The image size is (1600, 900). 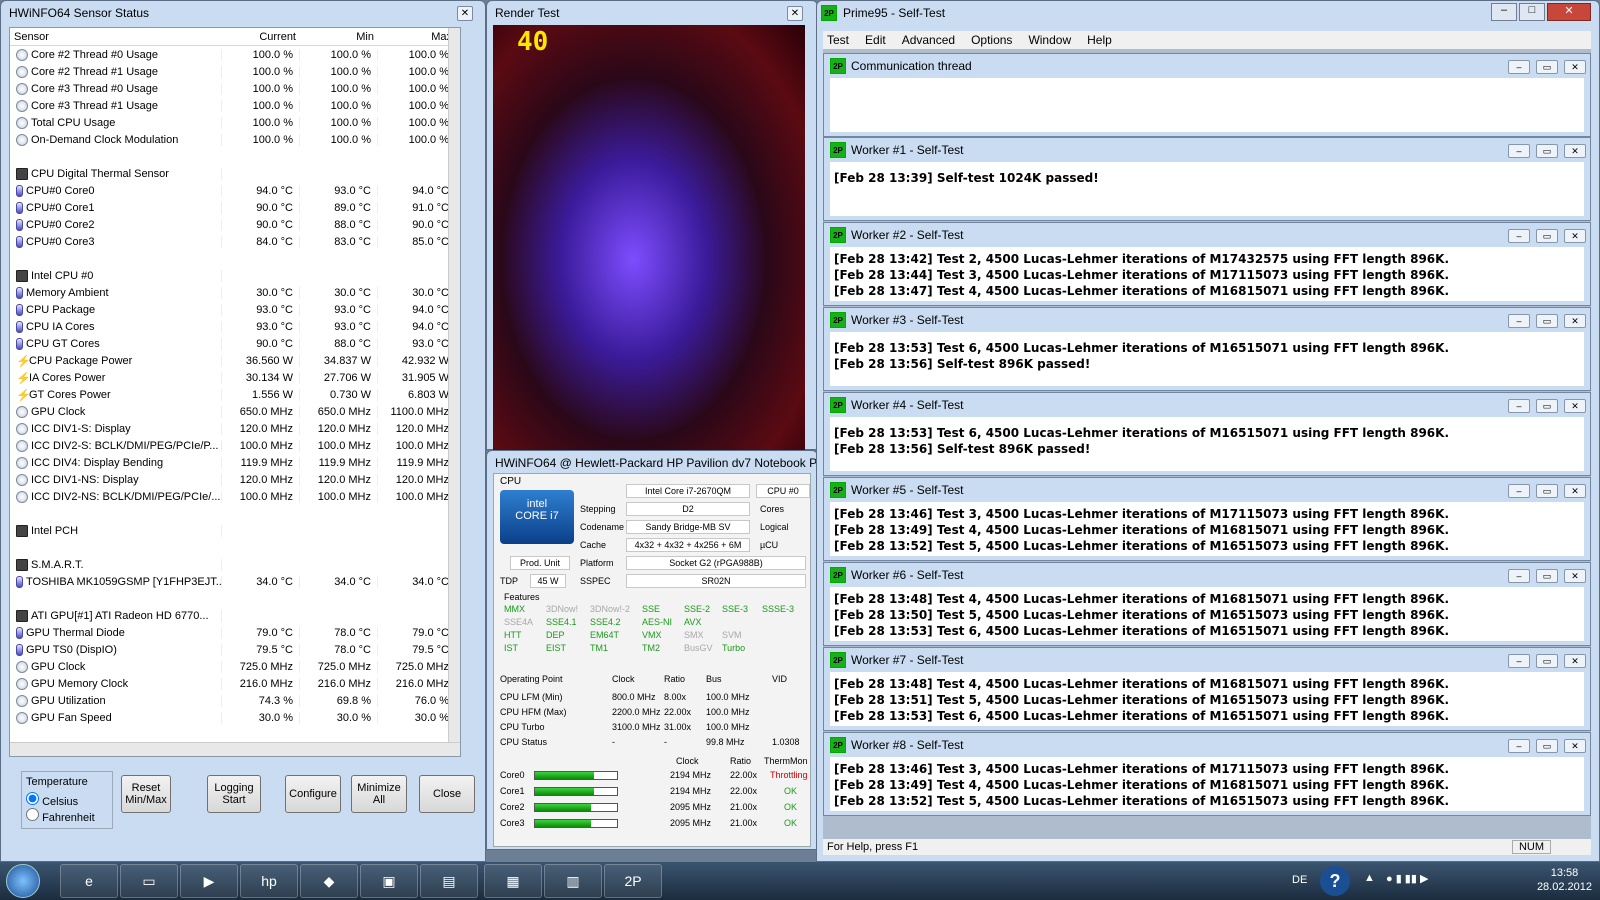 I want to click on vertical-scrollbar, so click(x=454, y=392).